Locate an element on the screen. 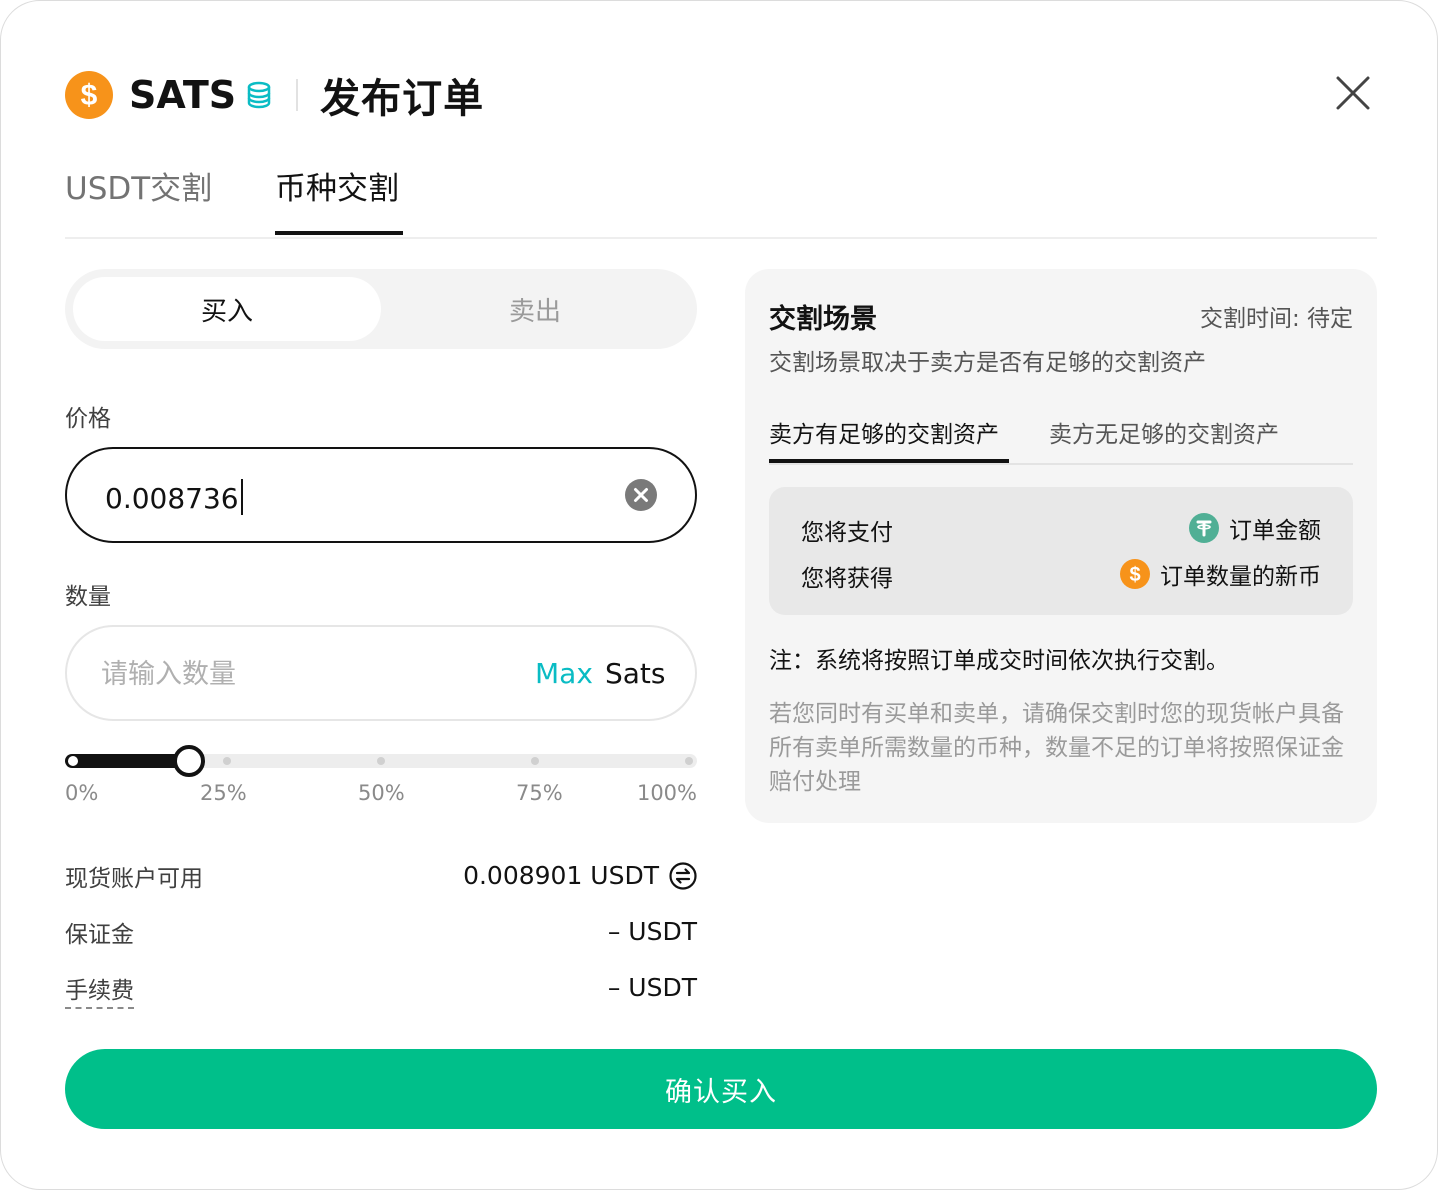 The image size is (1440, 1192). margin-value: – USDT is located at coordinates (652, 931).